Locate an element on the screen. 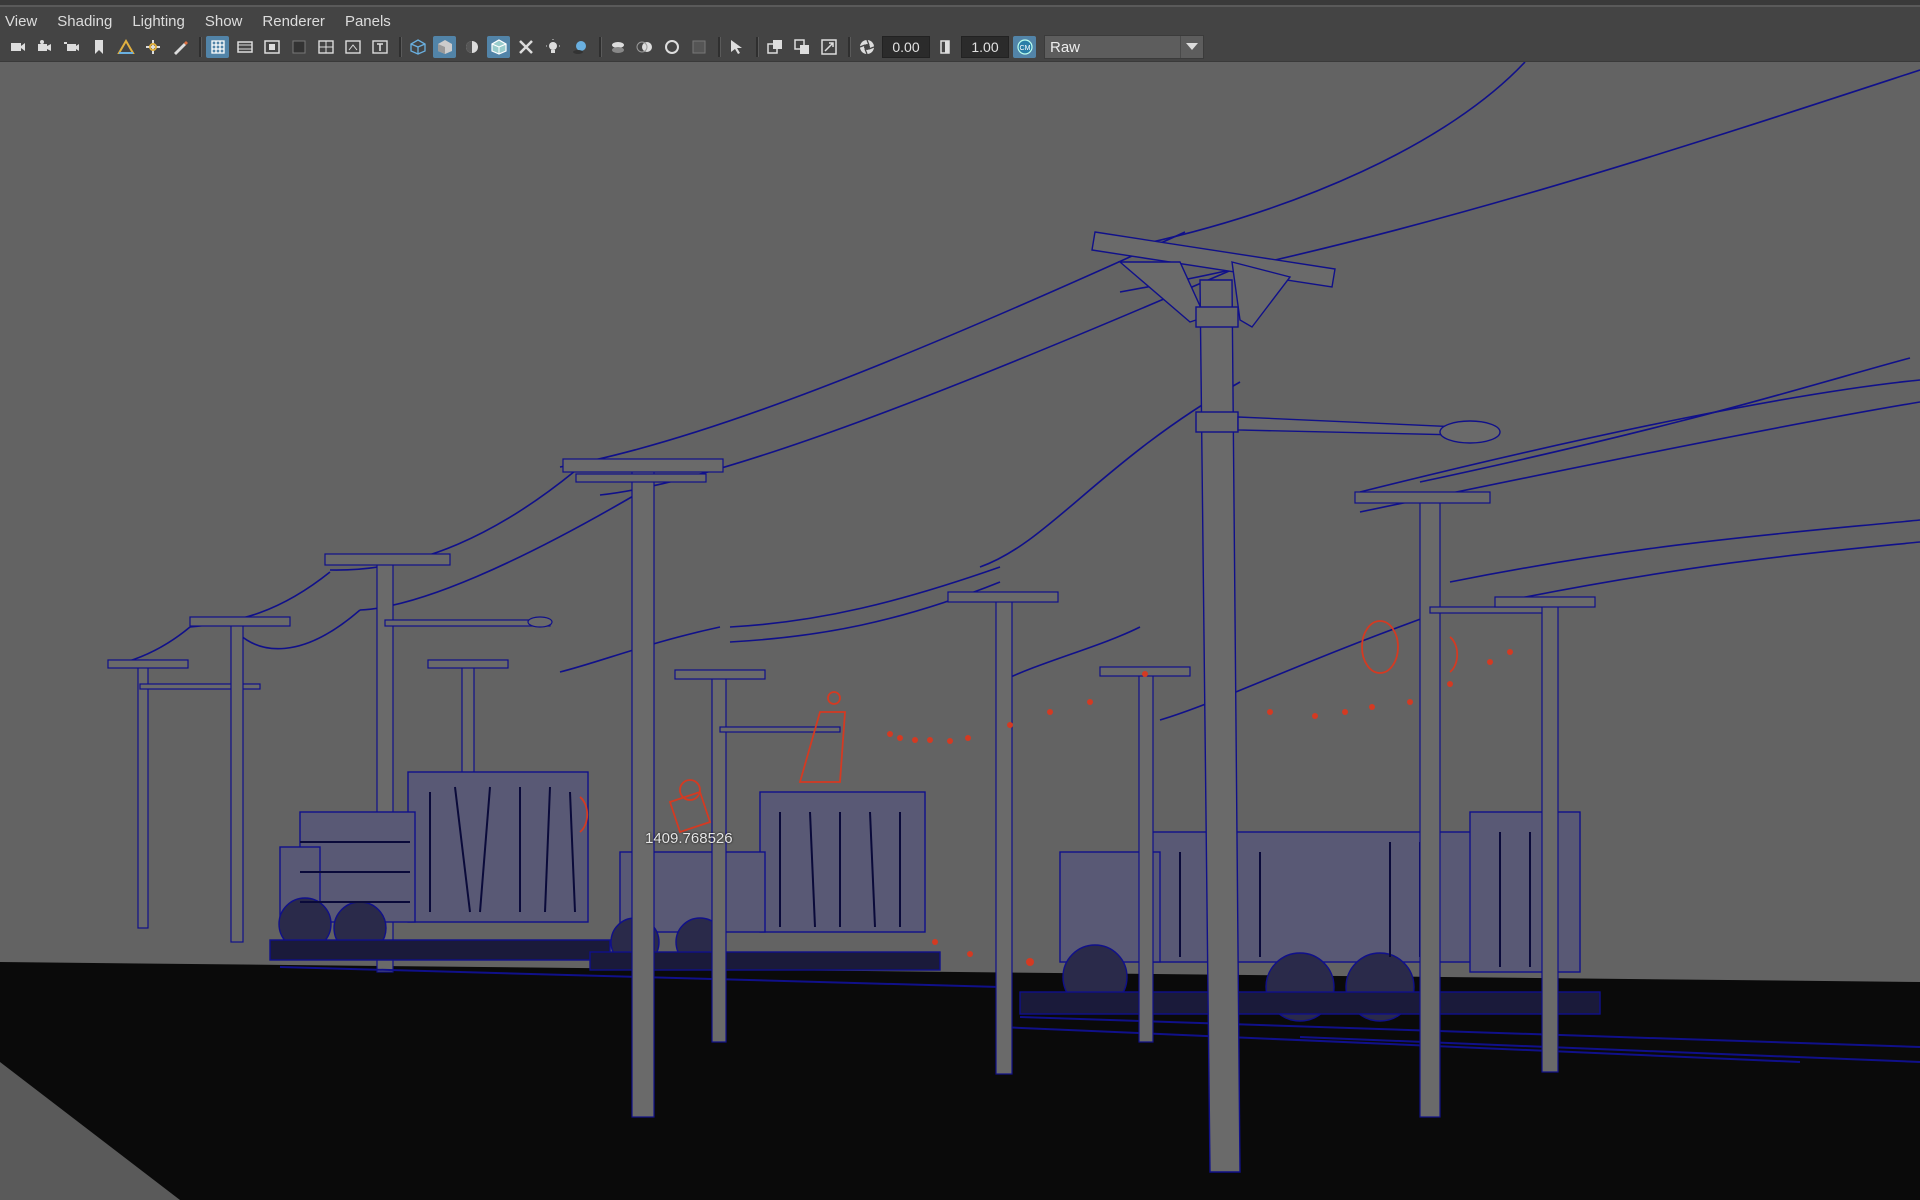 The image size is (1920, 1200). menu-panels: Panels is located at coordinates (369, 21).